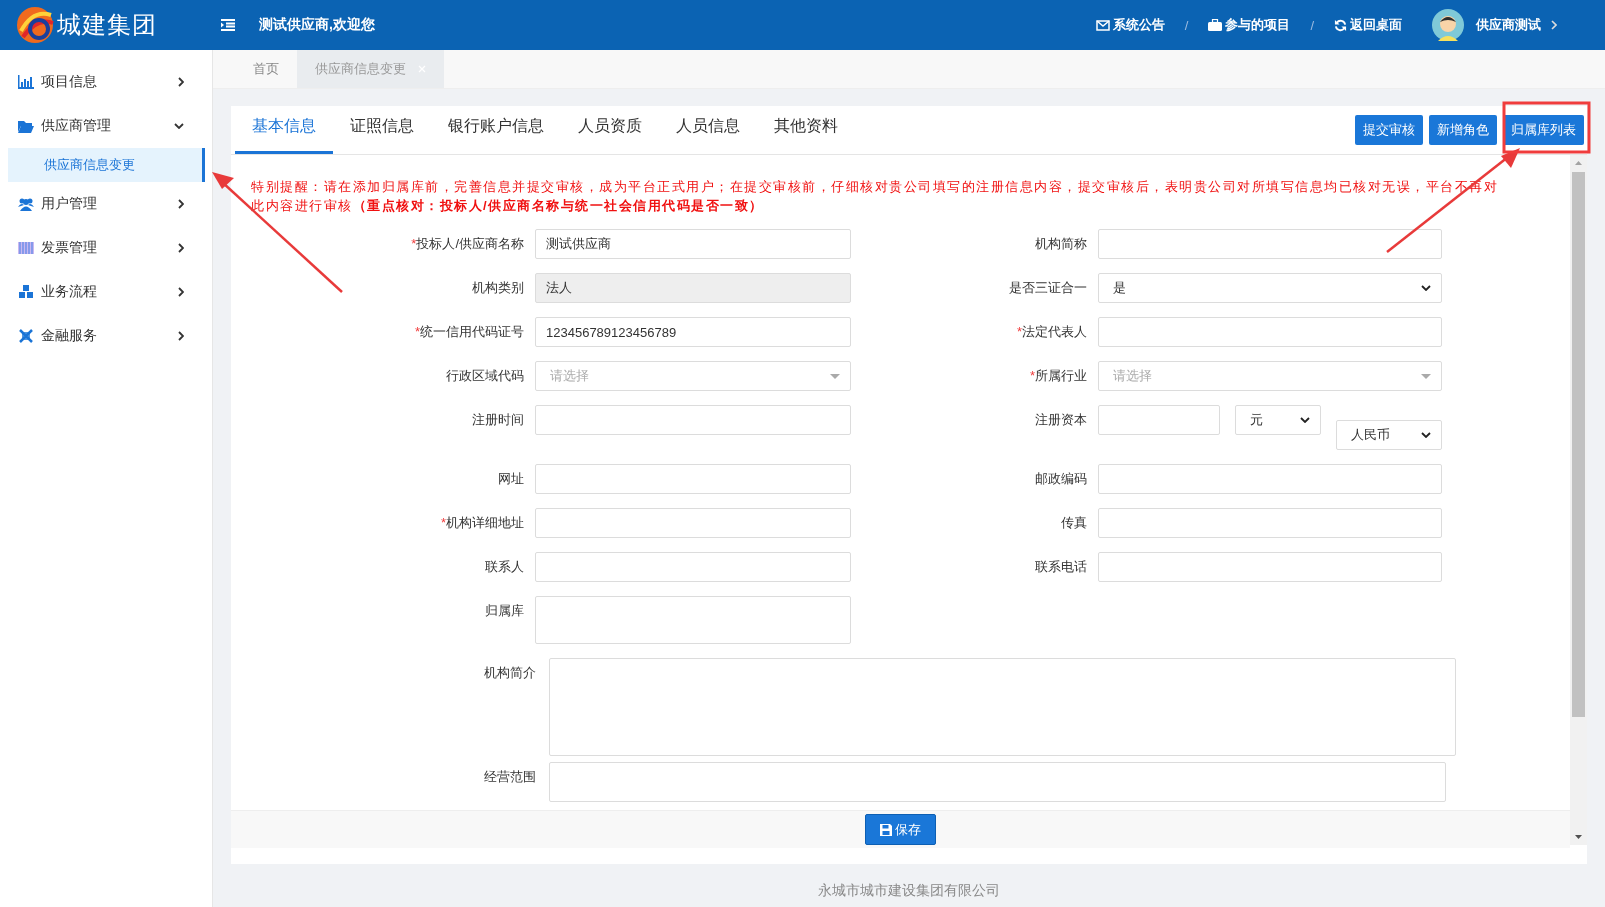 This screenshot has width=1605, height=907. Describe the element at coordinates (693, 332) in the screenshot. I see `input-field: 123456789123456789` at that location.